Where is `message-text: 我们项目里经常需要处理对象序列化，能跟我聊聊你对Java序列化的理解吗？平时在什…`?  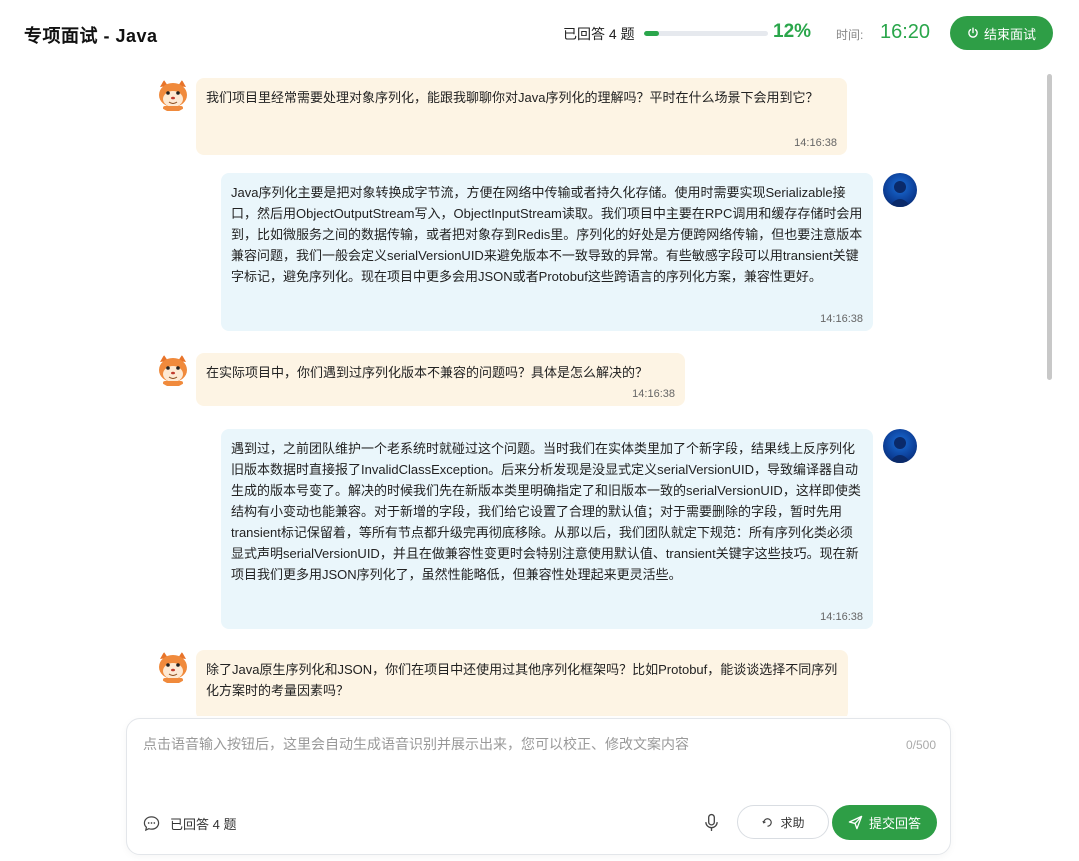 message-text: 我们项目里经常需要处理对象序列化，能跟我聊聊你对Java序列化的理解吗？平时在什… is located at coordinates (512, 97).